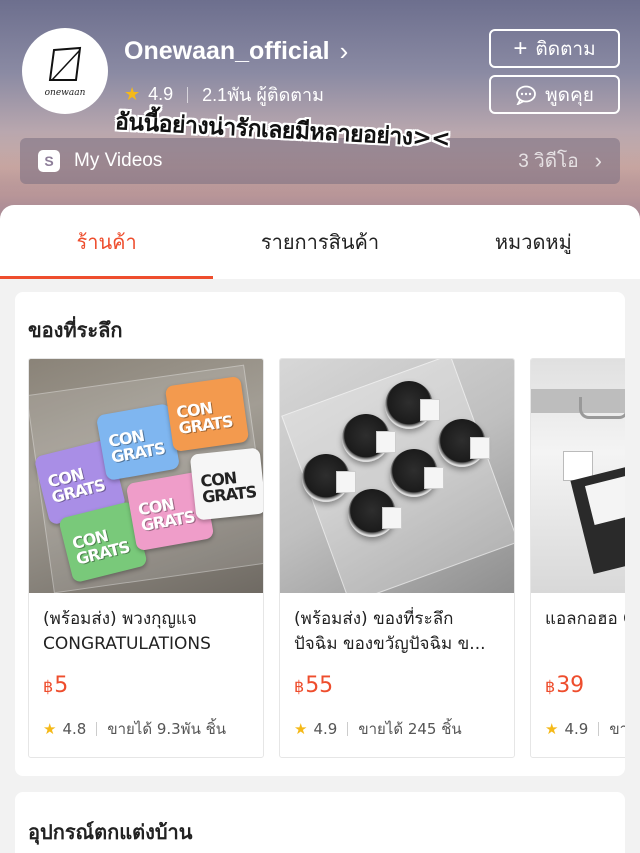 The height and width of the screenshot is (853, 640). Describe the element at coordinates (548, 161) in the screenshot. I see `videos-count: 3 วิดีโอ` at that location.